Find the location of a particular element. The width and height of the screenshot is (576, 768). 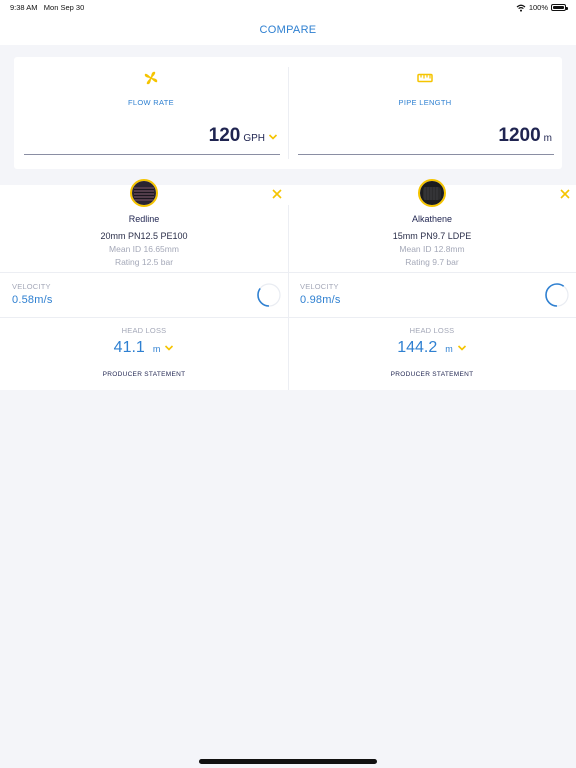

pipe-length-underline is located at coordinates (426, 154).